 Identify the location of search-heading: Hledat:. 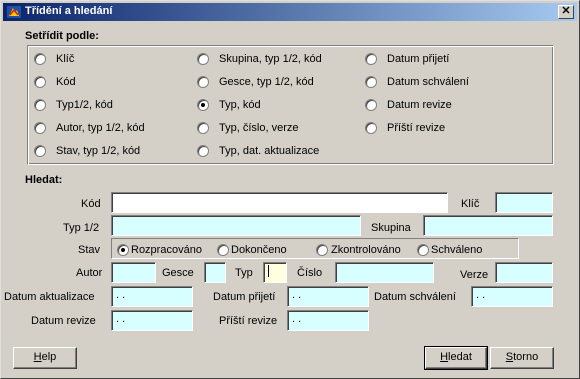
(44, 180).